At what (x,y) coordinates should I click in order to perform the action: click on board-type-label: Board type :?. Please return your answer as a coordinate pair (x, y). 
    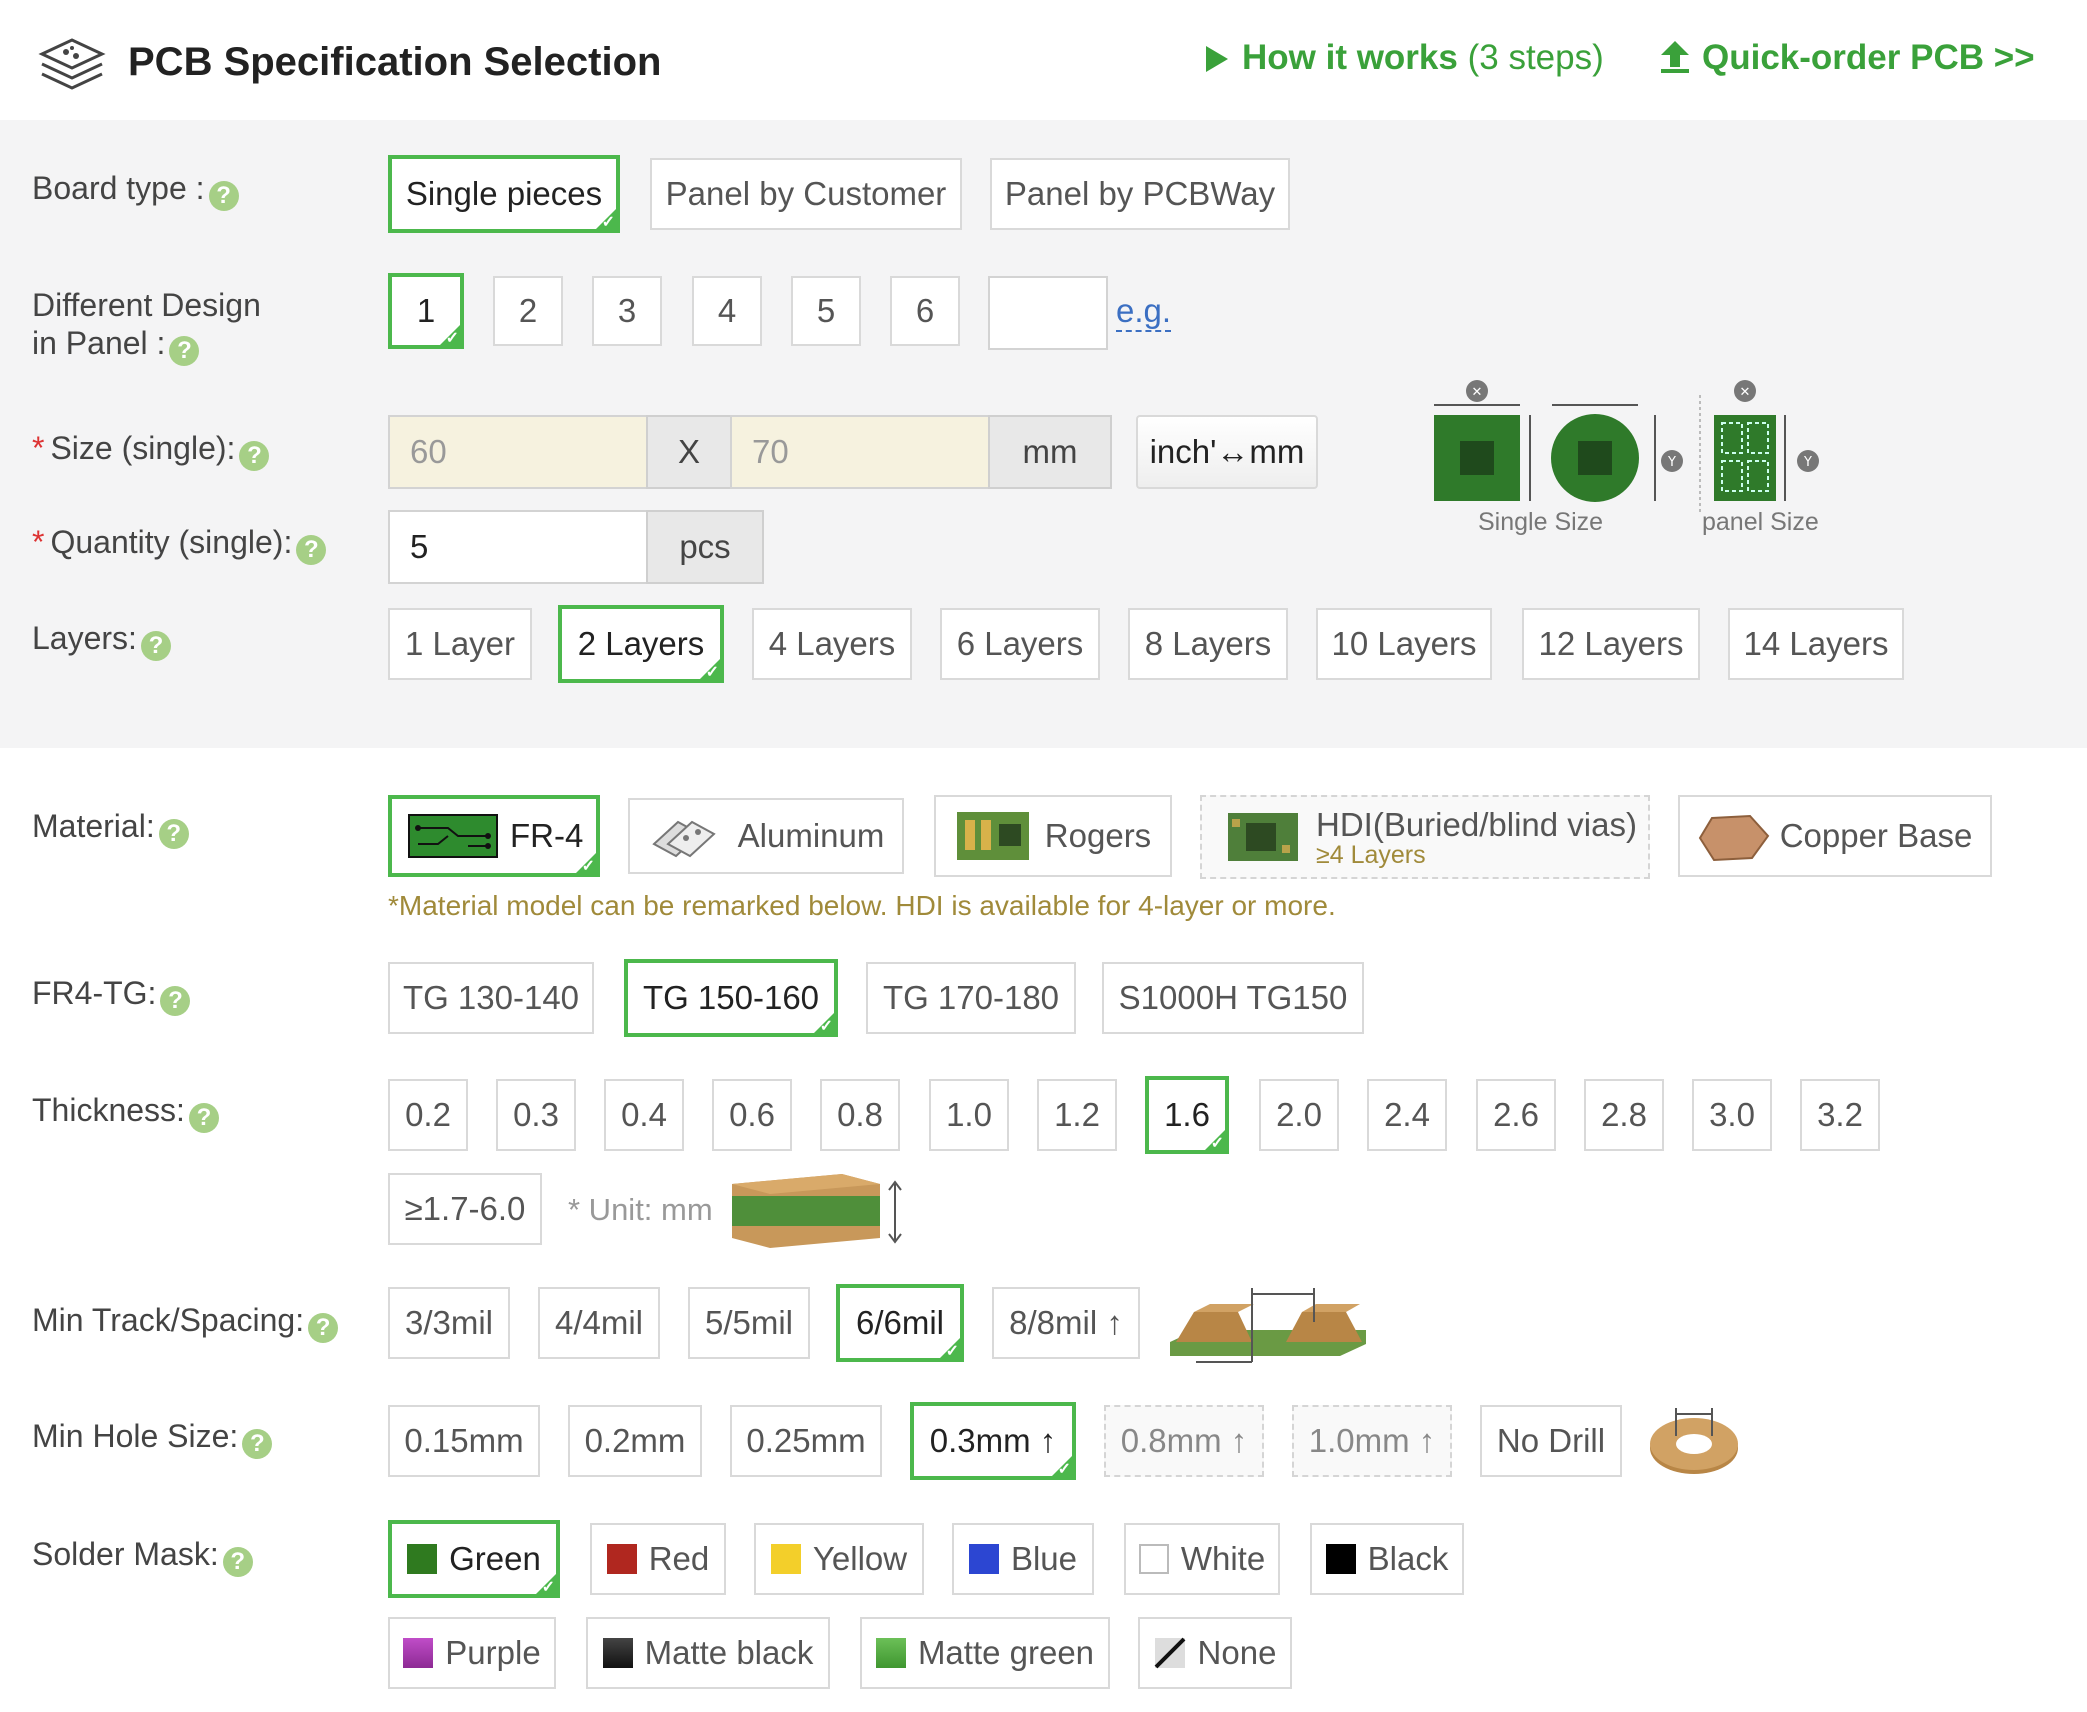
    Looking at the image, I should click on (135, 190).